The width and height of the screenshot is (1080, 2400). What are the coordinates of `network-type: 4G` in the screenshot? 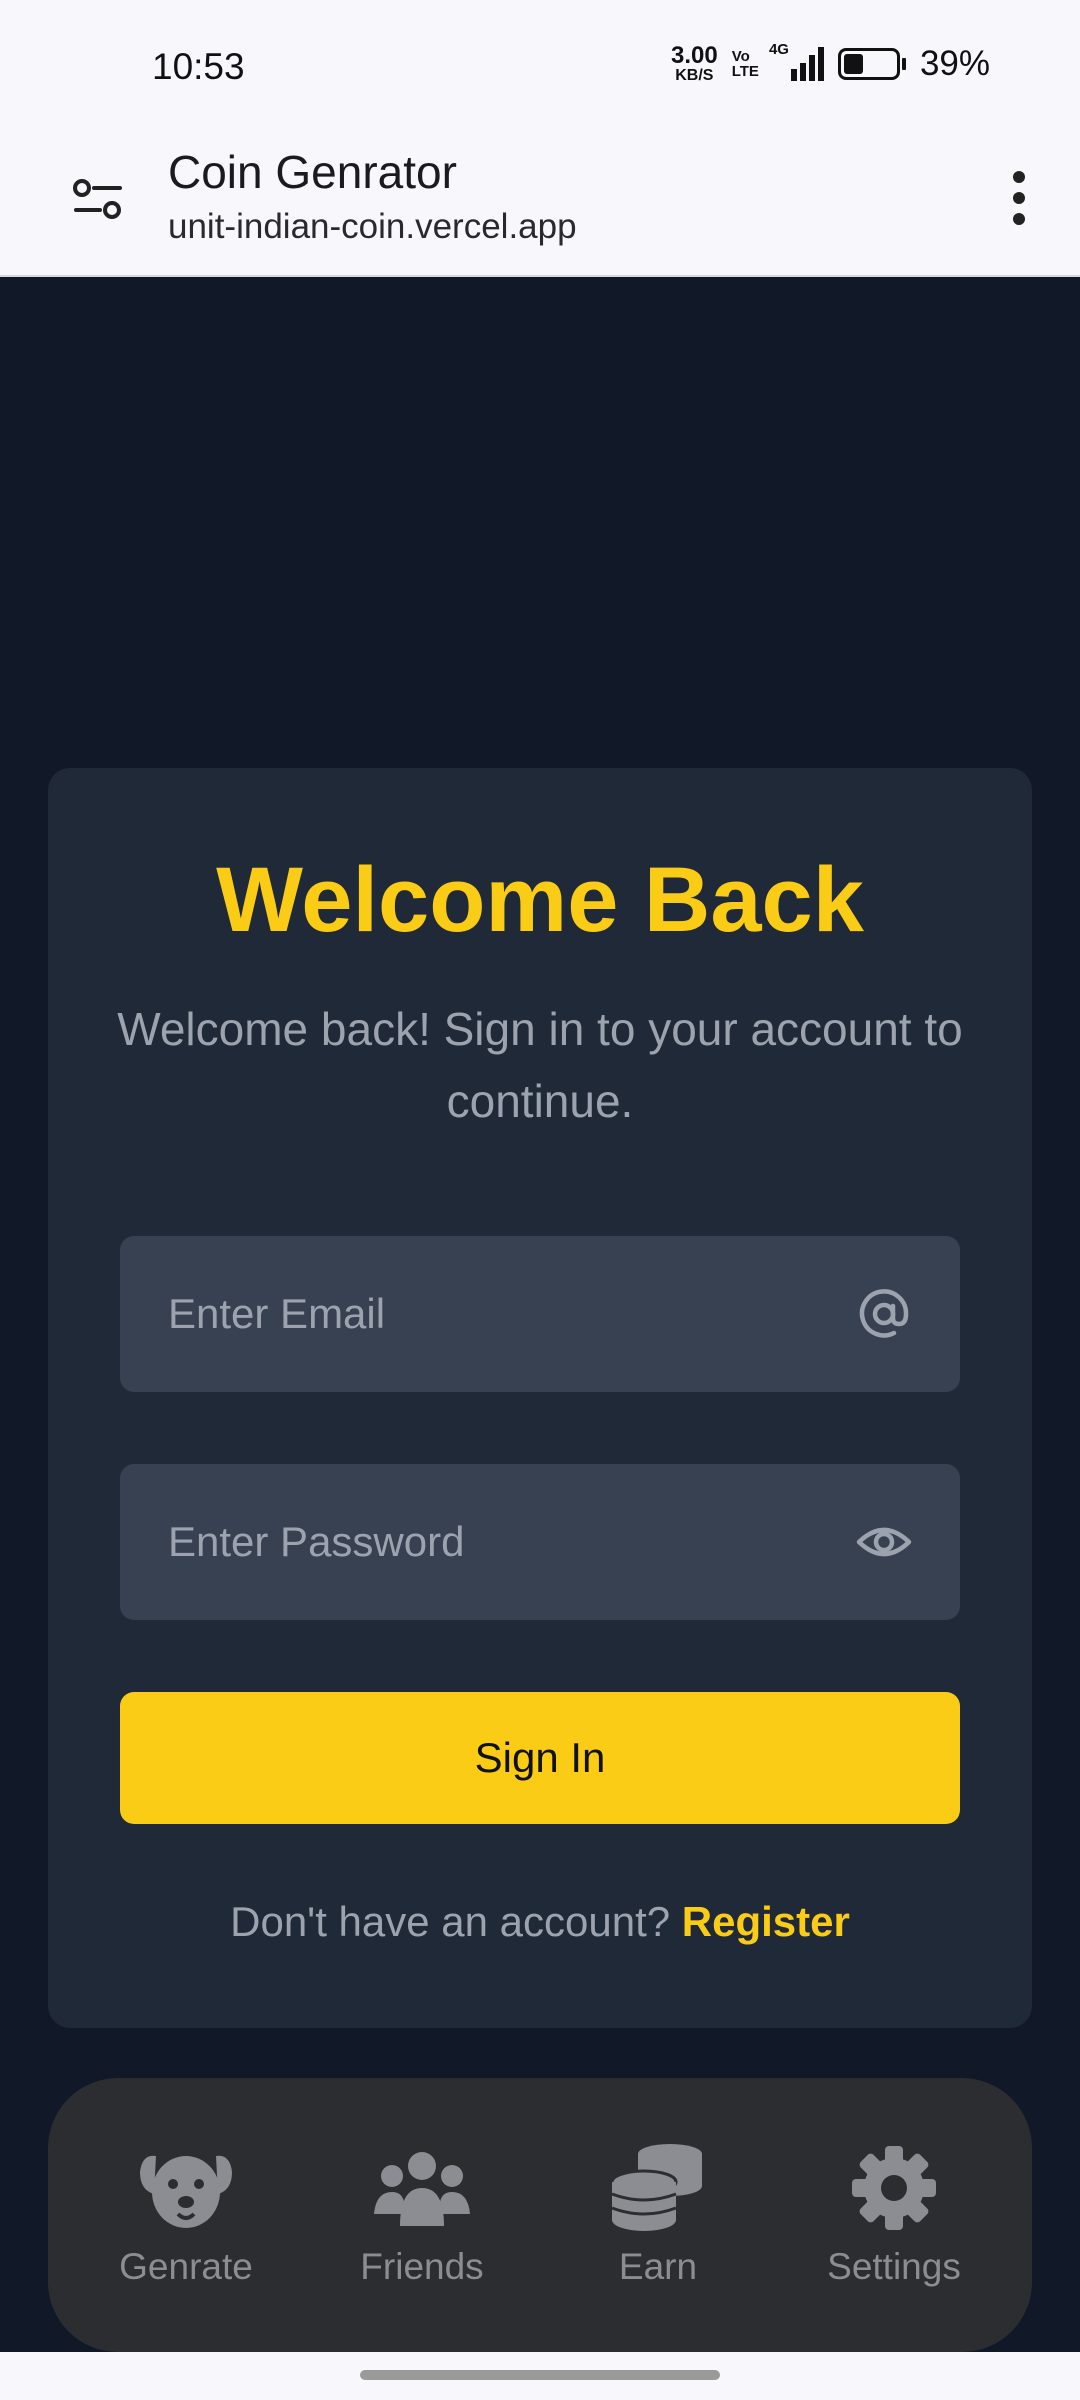 It's located at (778, 49).